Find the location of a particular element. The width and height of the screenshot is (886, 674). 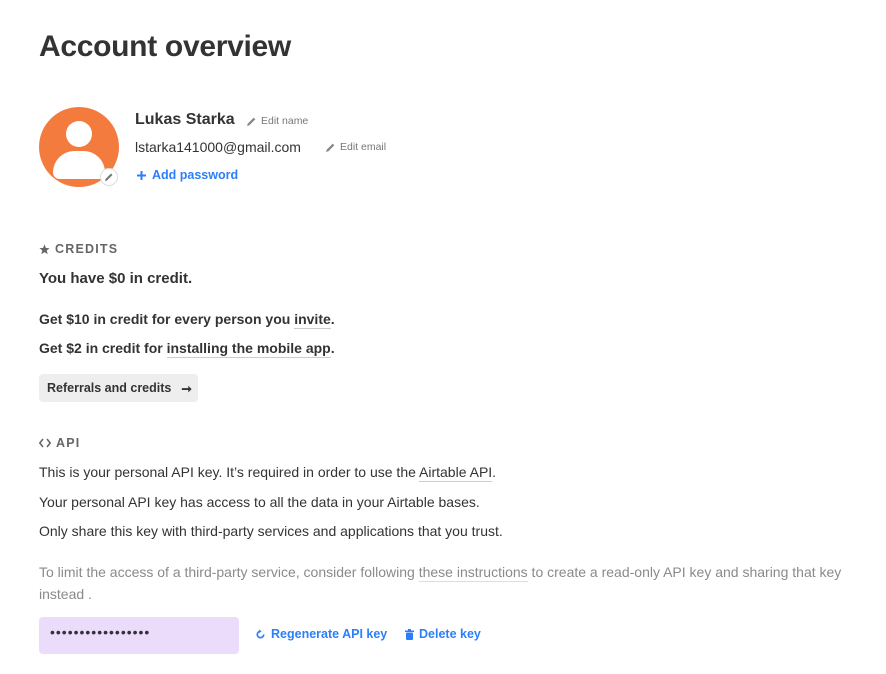

add-password-button: Add password is located at coordinates (187, 175).